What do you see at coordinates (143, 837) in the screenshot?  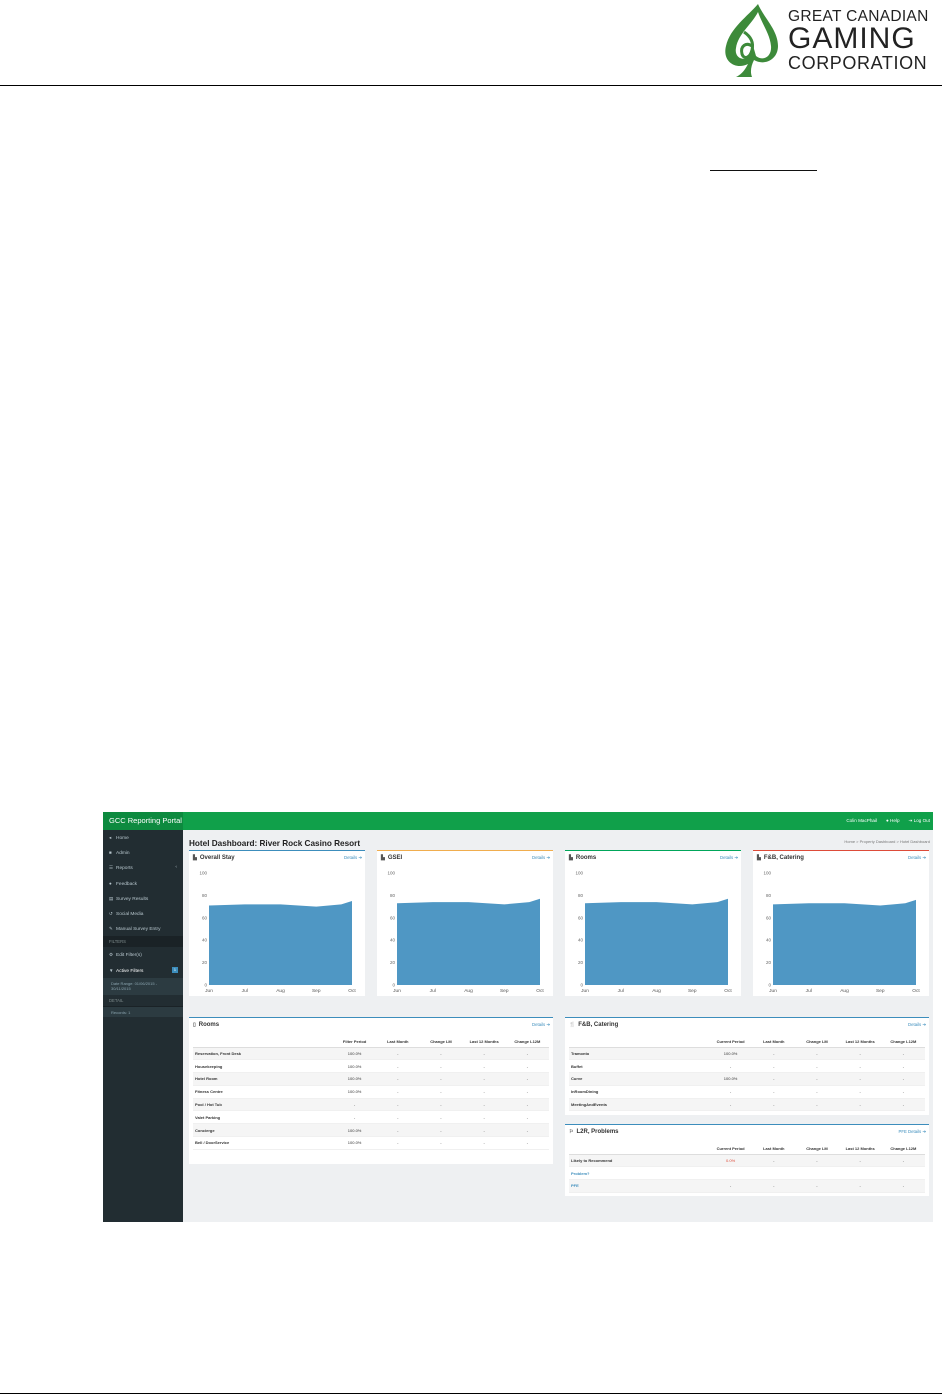 I see `sidebar-item-home: ◂ Home` at bounding box center [143, 837].